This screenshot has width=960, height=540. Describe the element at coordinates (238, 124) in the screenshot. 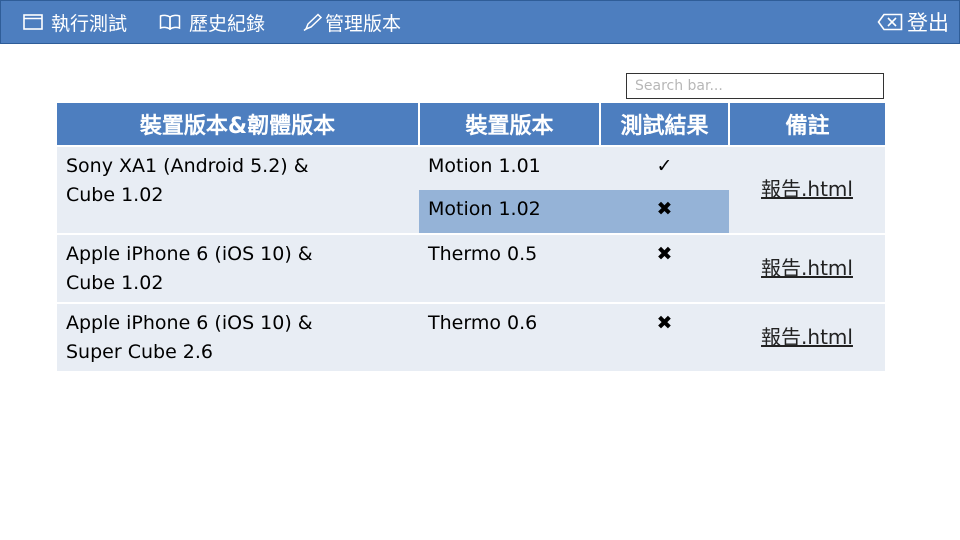

I see `header-device-firmware: 裝置版本&韌體版本` at that location.